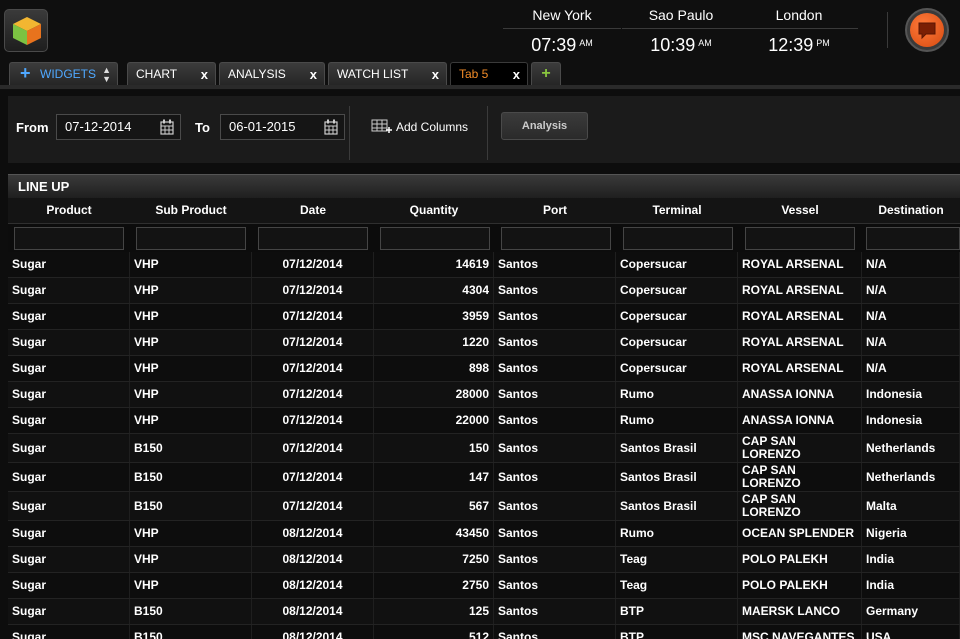  What do you see at coordinates (26, 30) in the screenshot?
I see `app-logo-button` at bounding box center [26, 30].